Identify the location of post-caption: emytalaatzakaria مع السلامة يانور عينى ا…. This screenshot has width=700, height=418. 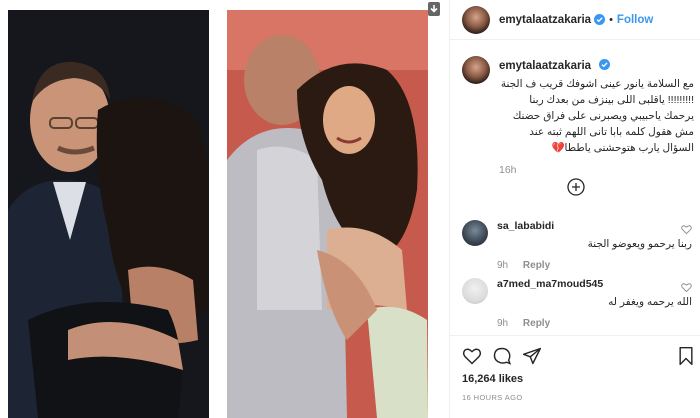
(578, 116).